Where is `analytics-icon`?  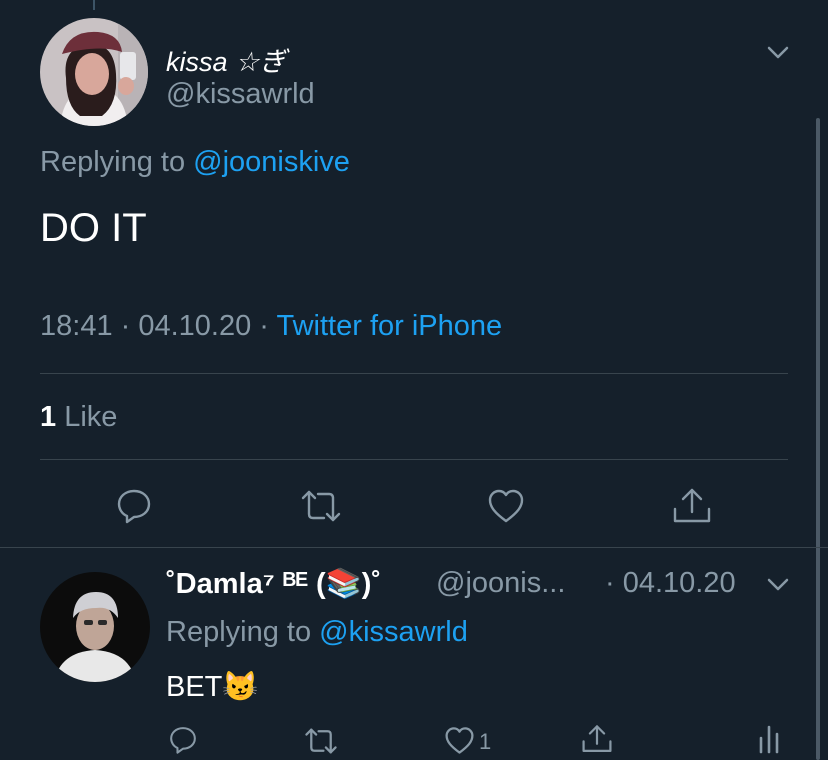 analytics-icon is located at coordinates (769, 739).